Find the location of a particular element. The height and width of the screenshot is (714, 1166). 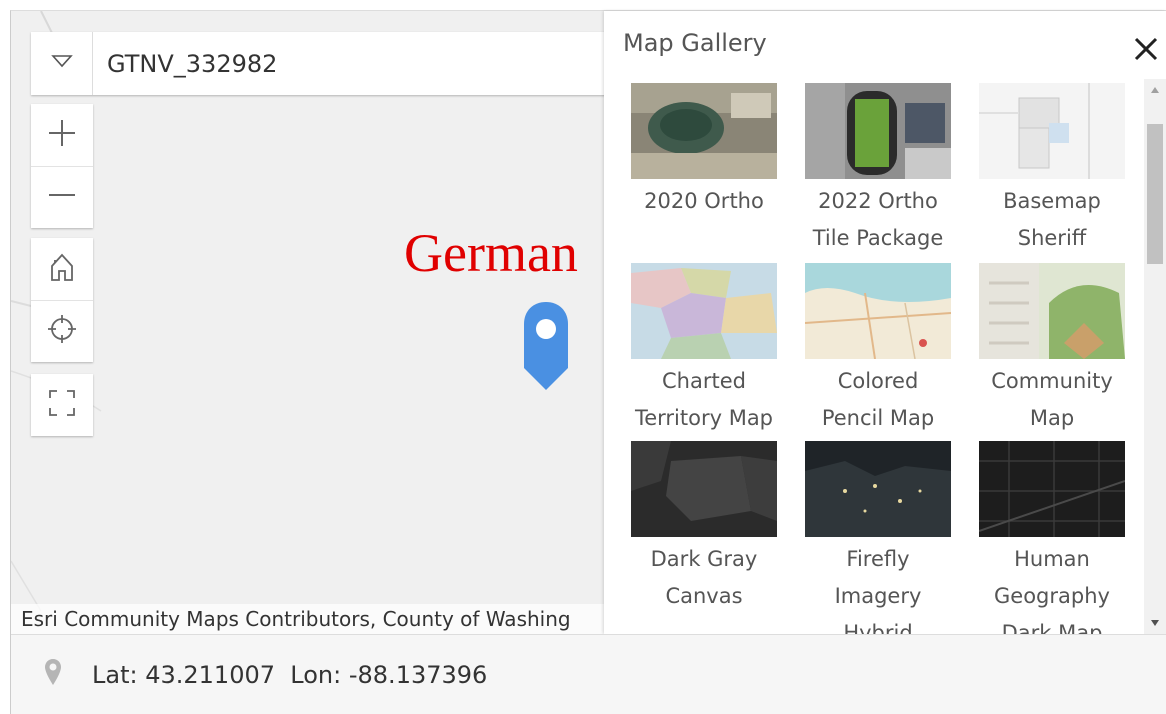

caret-down-icon is located at coordinates (1155, 623).